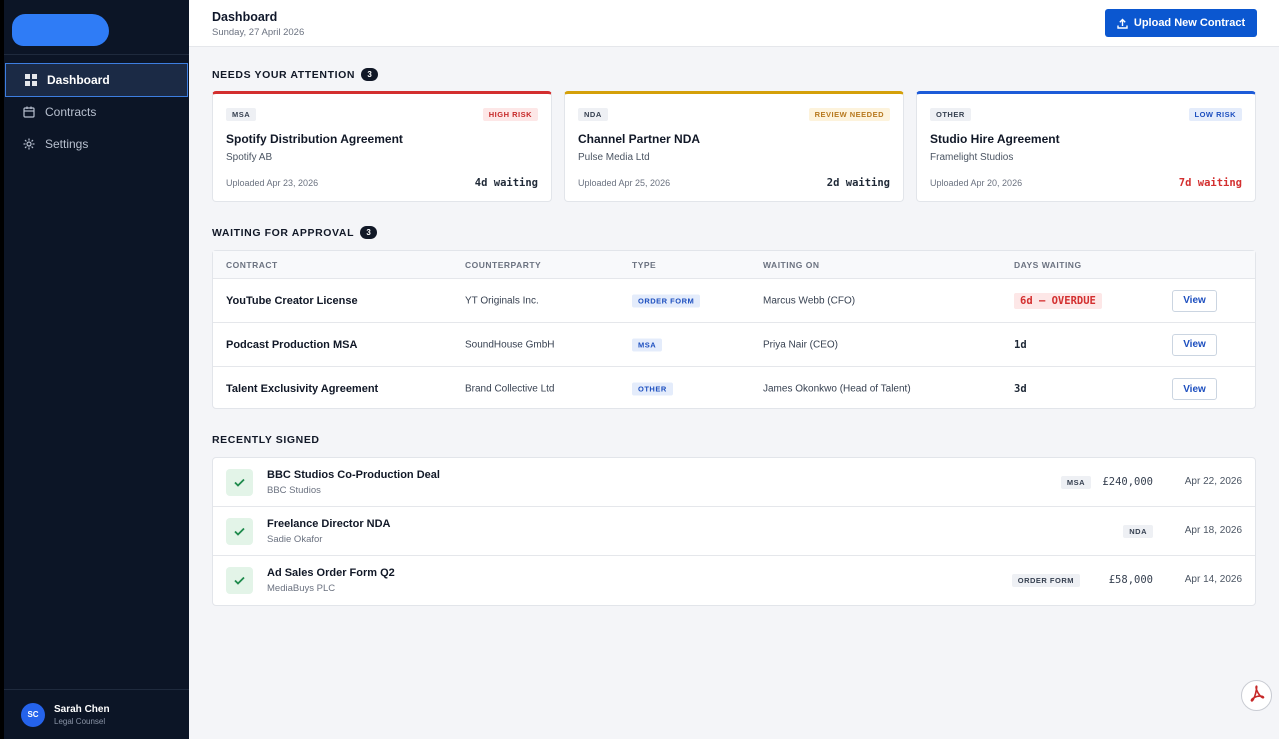 The width and height of the screenshot is (1279, 739). I want to click on contract-value: £240,000, so click(1127, 482).